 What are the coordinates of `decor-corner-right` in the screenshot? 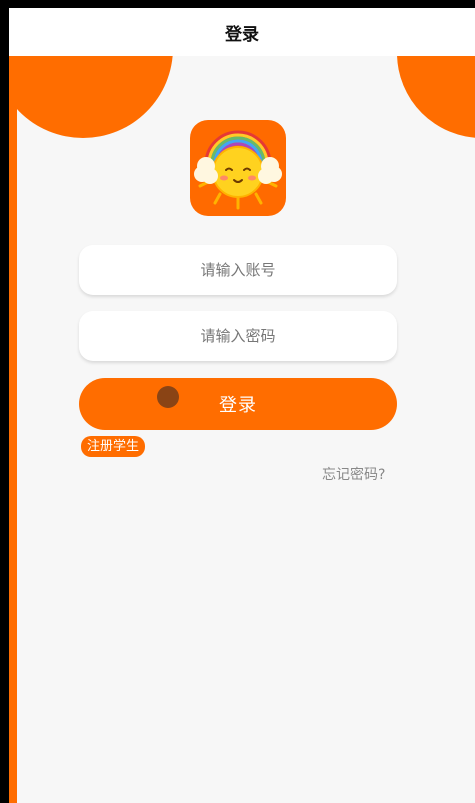 It's located at (436, 97).